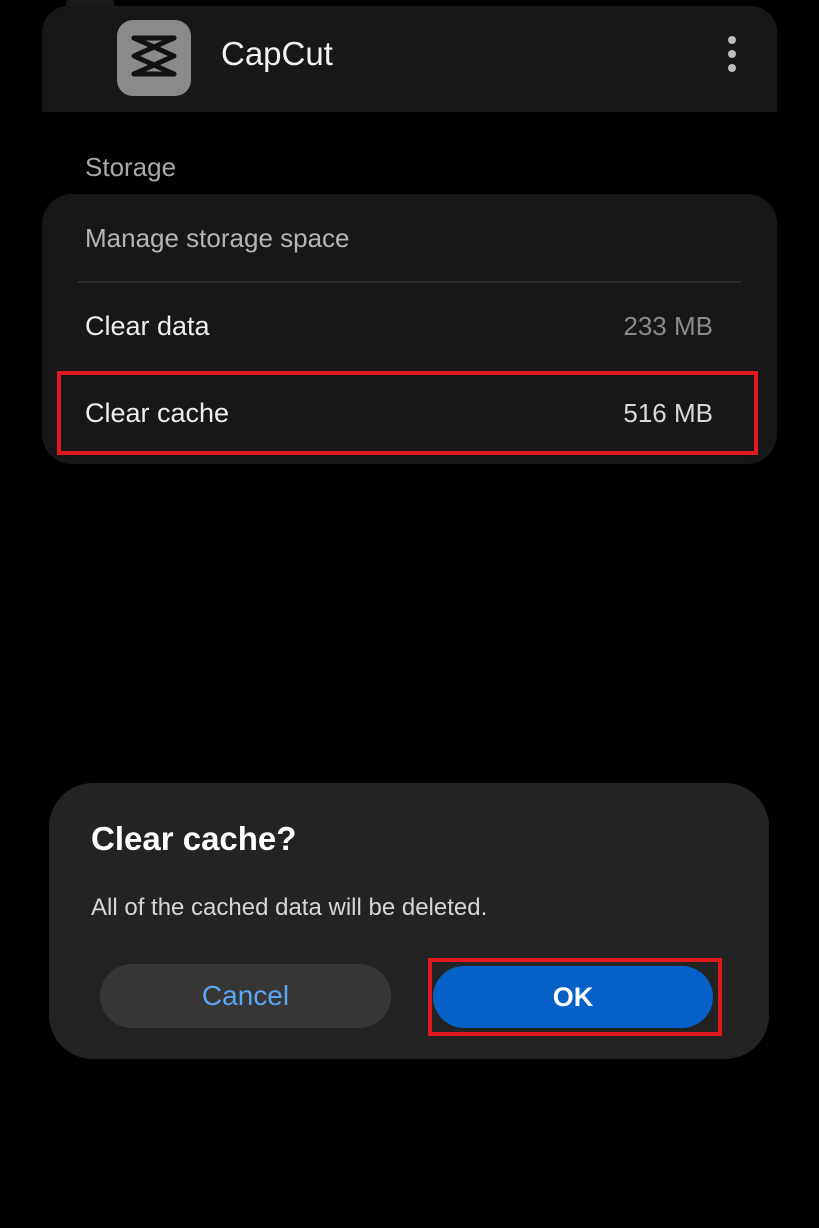  I want to click on divider, so click(409, 282).